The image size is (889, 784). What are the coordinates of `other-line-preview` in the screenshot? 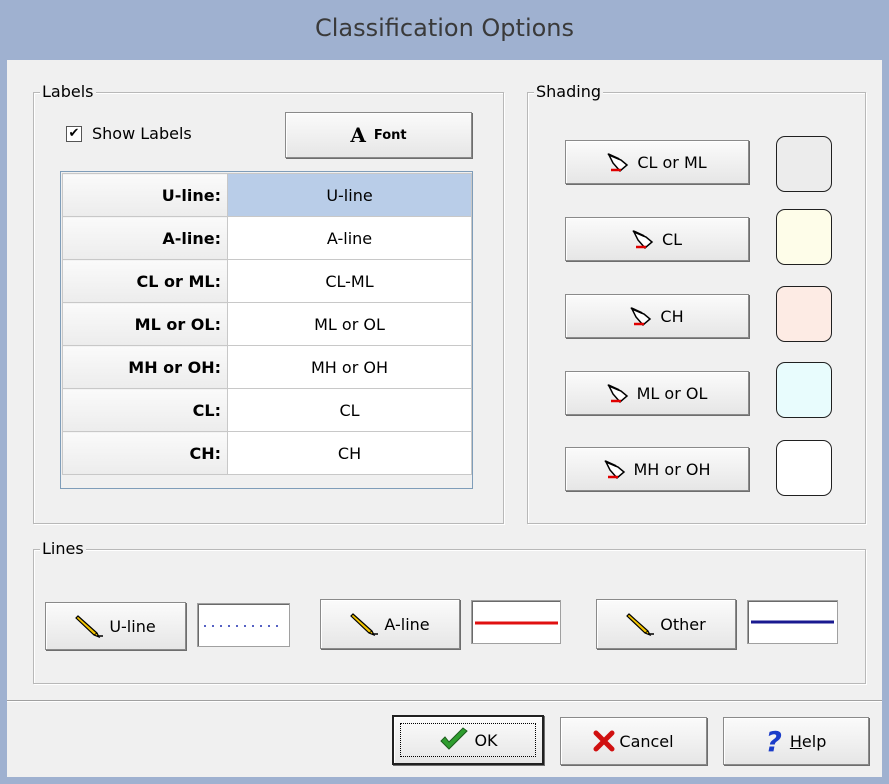 It's located at (792, 622).